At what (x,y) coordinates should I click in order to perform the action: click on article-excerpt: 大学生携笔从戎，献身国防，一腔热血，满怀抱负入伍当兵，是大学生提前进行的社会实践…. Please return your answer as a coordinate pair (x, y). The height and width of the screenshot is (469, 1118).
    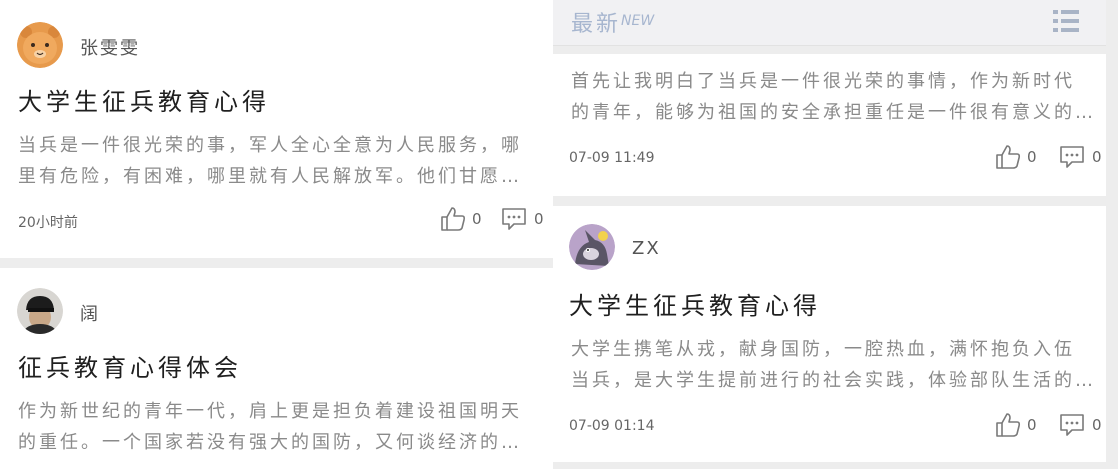
    Looking at the image, I should click on (823, 365).